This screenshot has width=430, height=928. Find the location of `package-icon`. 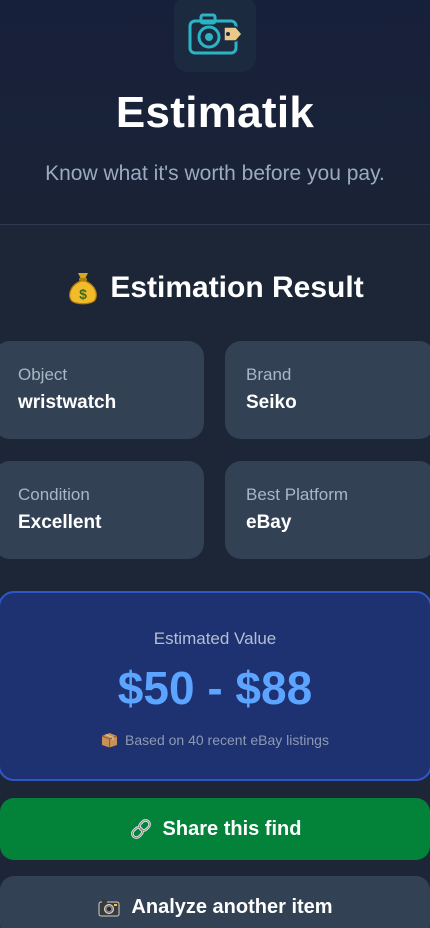

package-icon is located at coordinates (109, 740).